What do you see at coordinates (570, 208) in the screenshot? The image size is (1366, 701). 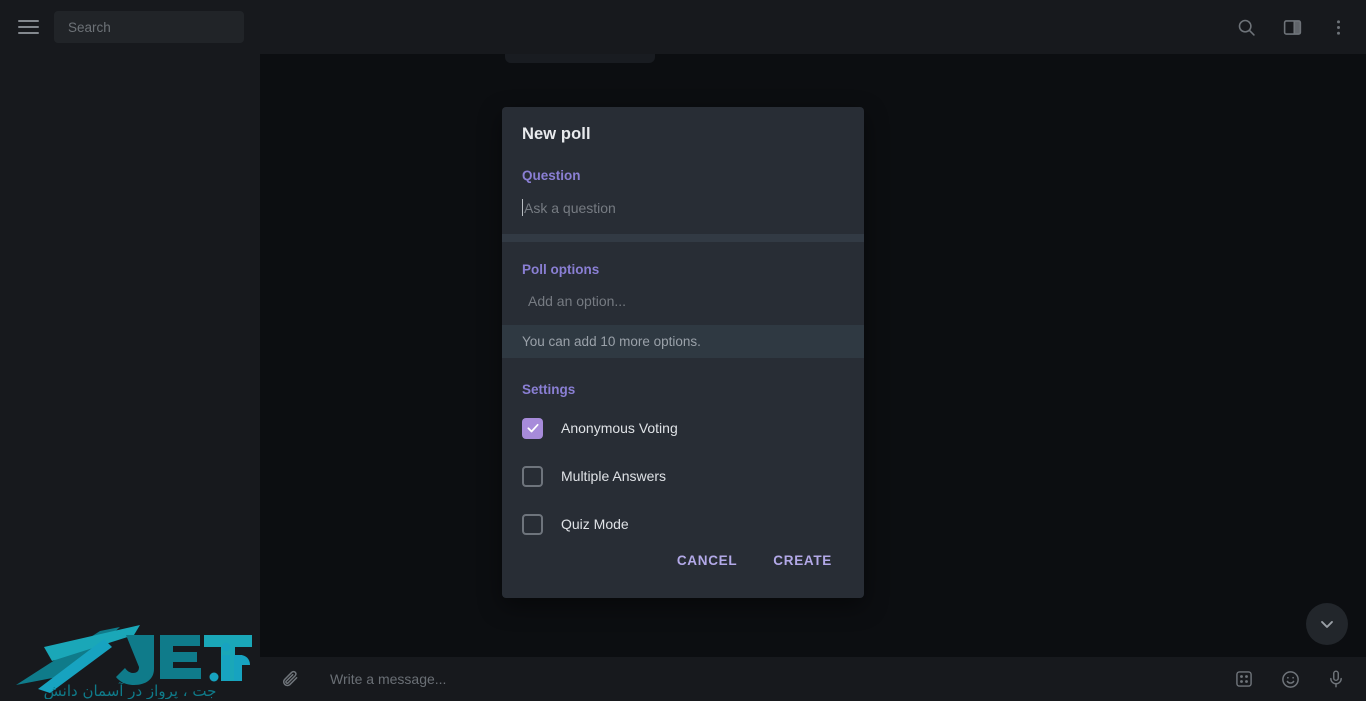 I see `question-placeholder: Ask a question` at bounding box center [570, 208].